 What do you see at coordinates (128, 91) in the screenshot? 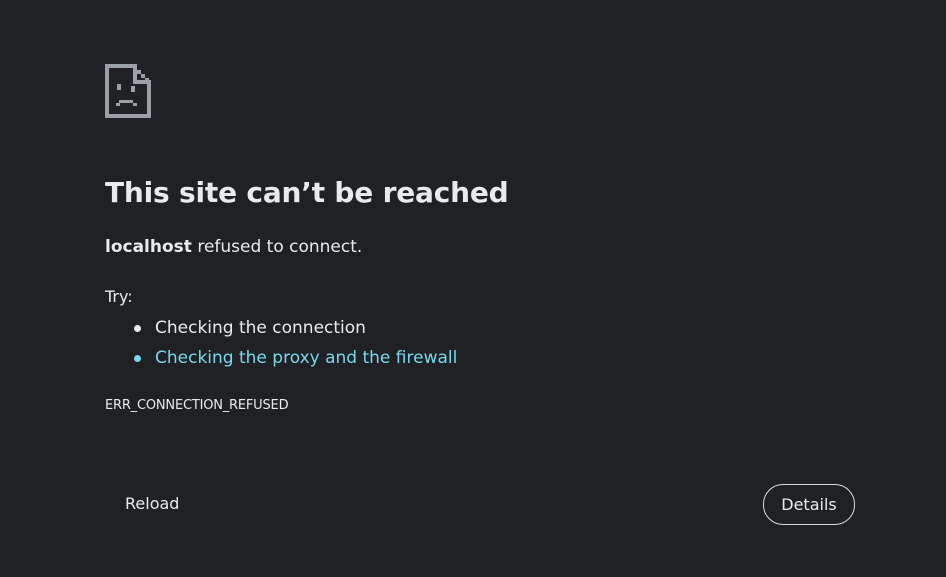
I see `sad-page-icon` at bounding box center [128, 91].